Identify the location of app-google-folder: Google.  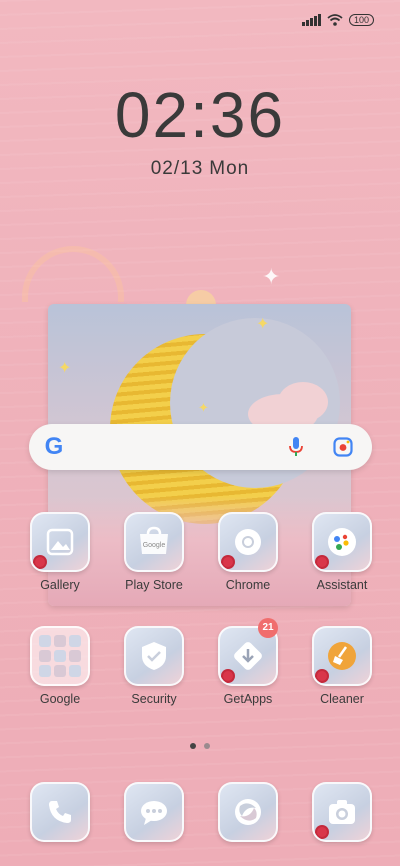
(60, 666).